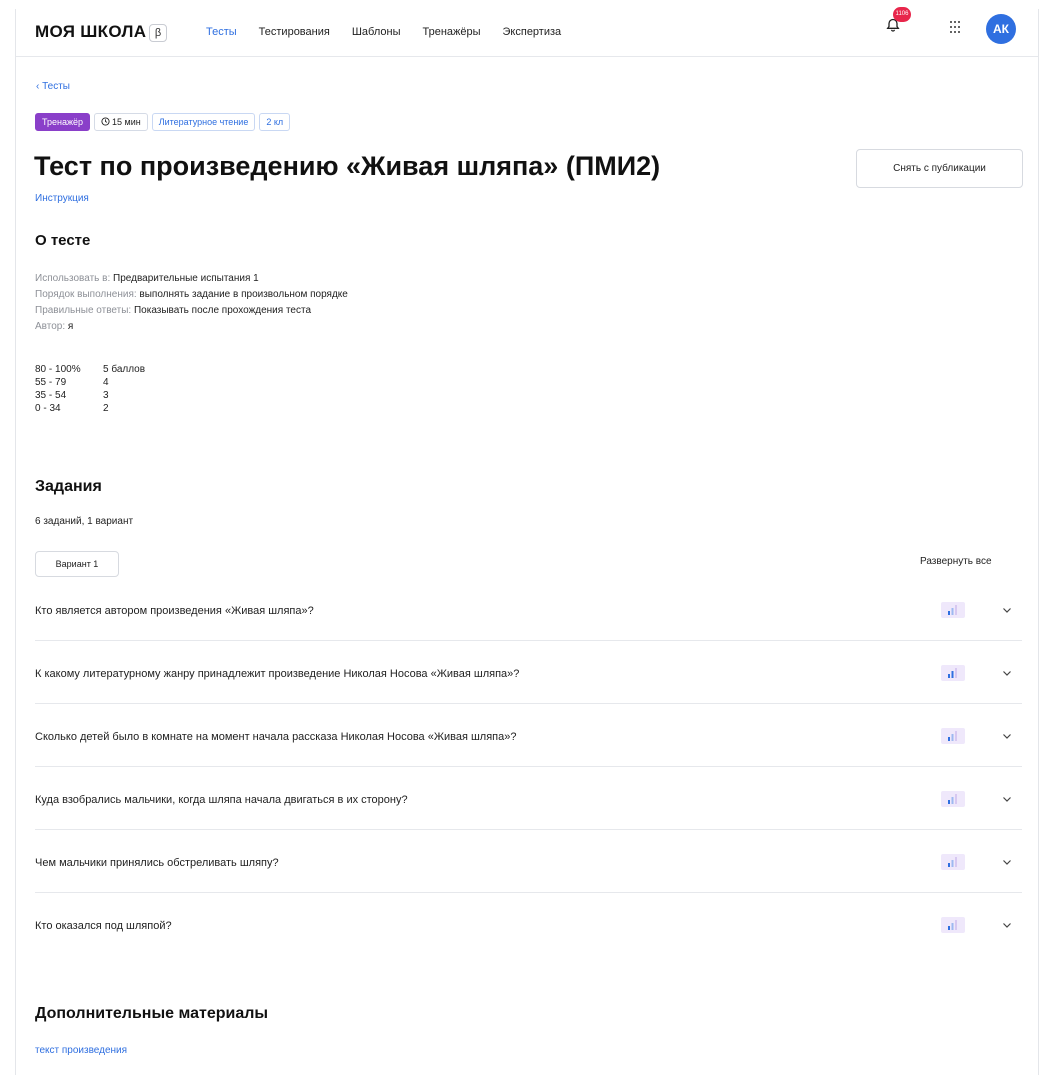 The image size is (1043, 1079). What do you see at coordinates (84, 521) in the screenshot?
I see `tasks-count: 6 заданий, 1 вариант` at bounding box center [84, 521].